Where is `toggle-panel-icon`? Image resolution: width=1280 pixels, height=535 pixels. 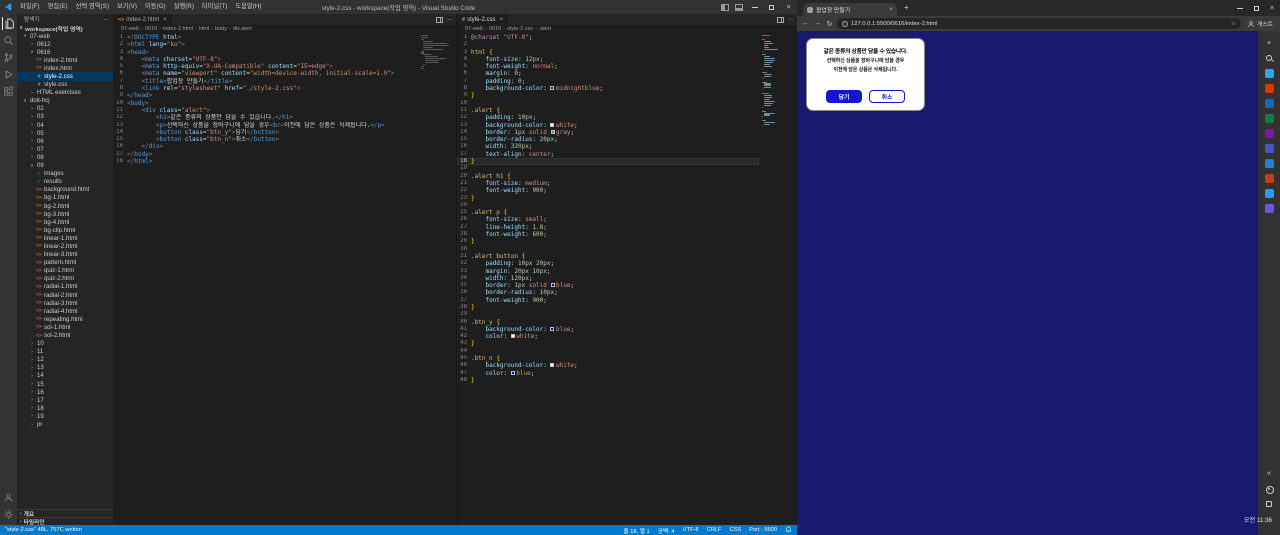 toggle-panel-icon is located at coordinates (739, 7).